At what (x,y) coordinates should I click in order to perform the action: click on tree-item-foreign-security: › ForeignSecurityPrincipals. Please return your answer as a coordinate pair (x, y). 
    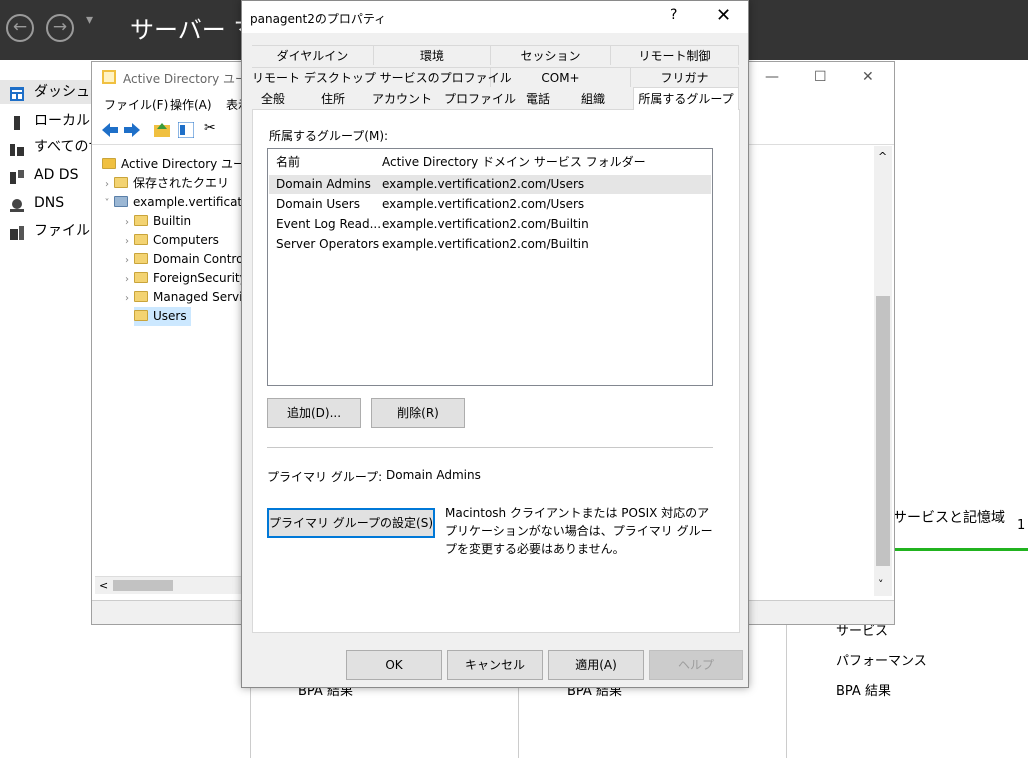
    Looking at the image, I should click on (181, 278).